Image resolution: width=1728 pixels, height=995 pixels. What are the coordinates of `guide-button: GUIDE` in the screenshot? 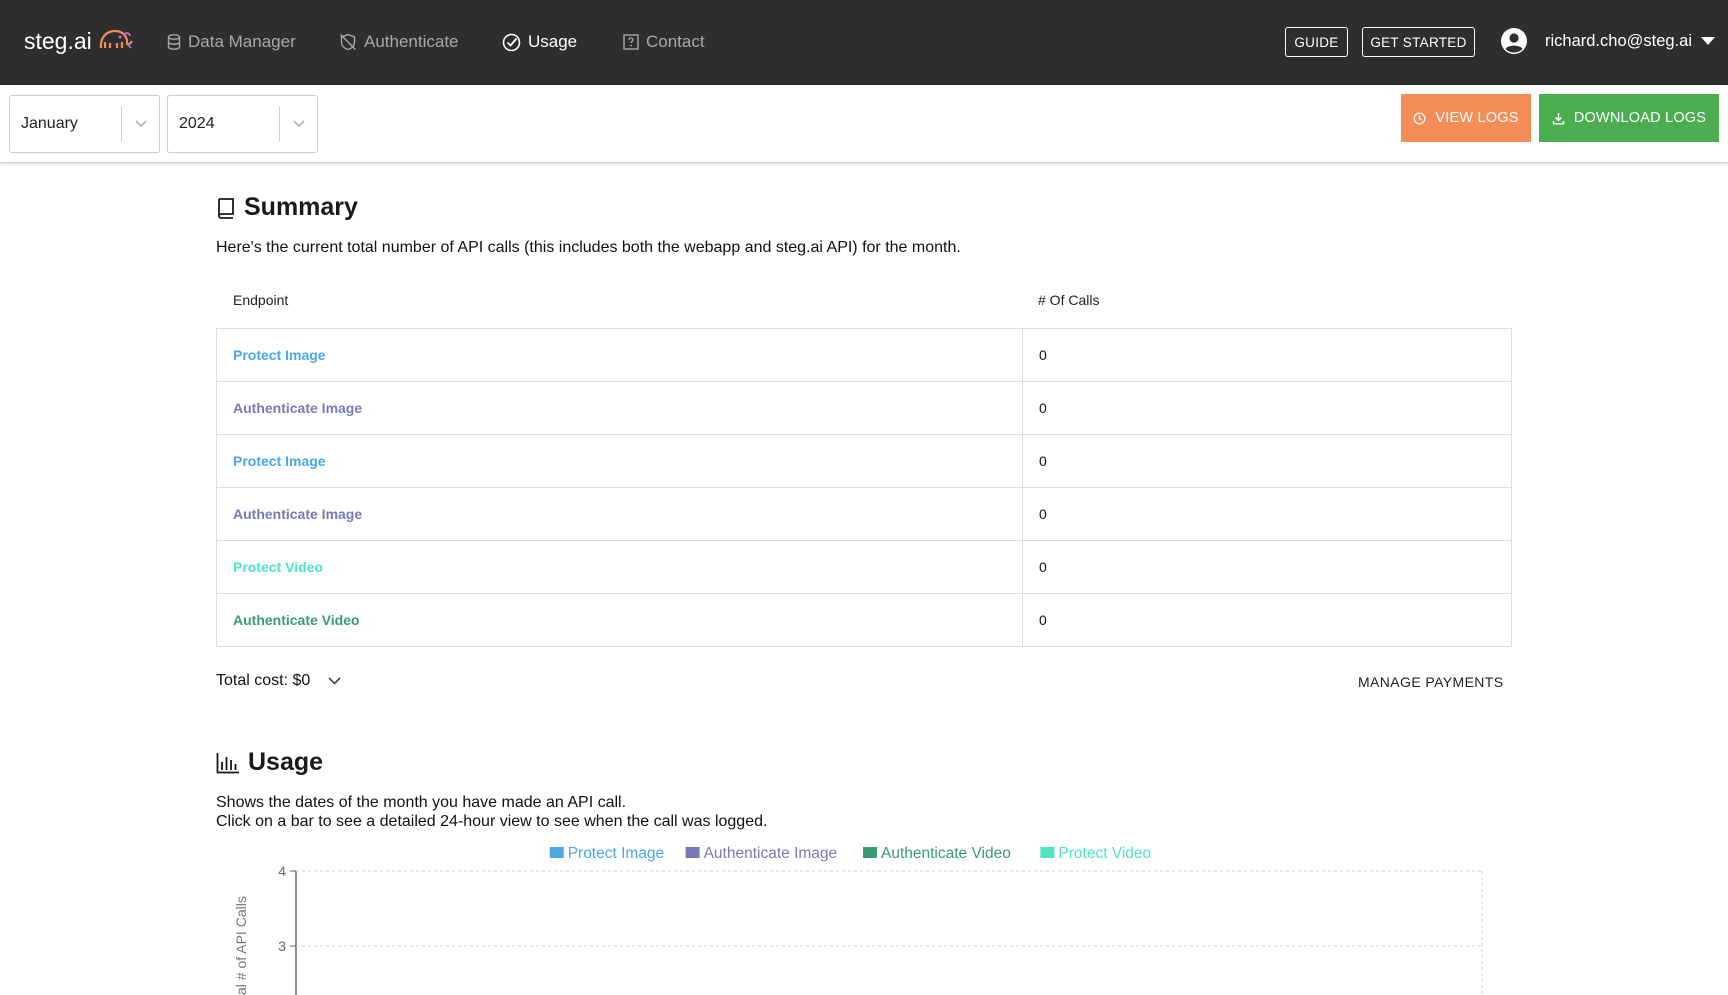 It's located at (1316, 42).